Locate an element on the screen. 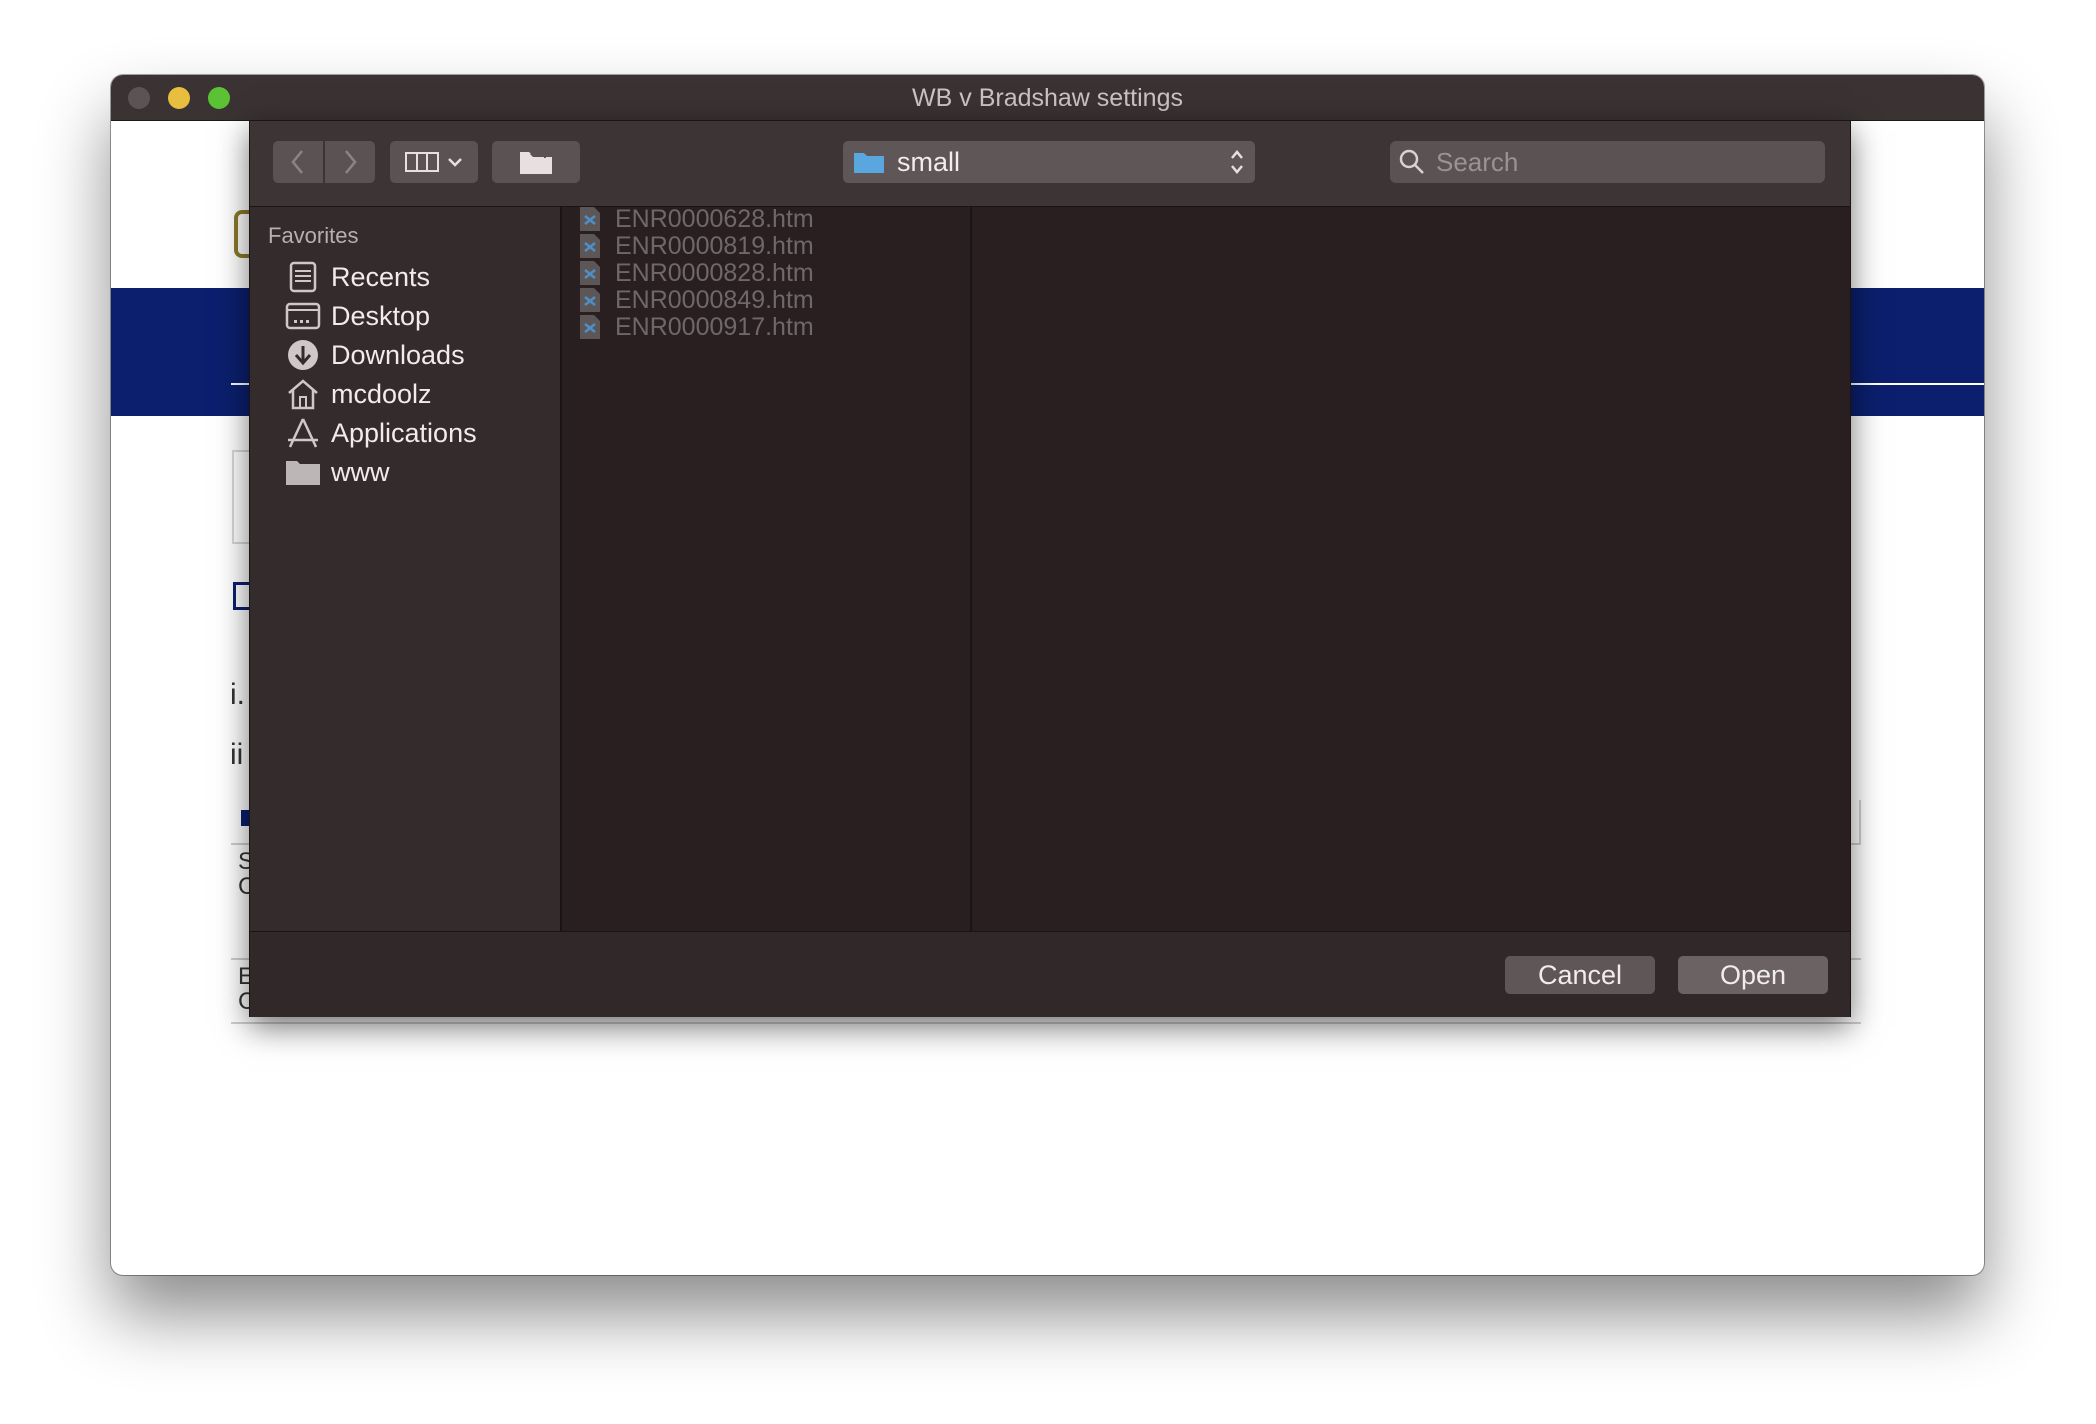  location-label: small is located at coordinates (929, 161).